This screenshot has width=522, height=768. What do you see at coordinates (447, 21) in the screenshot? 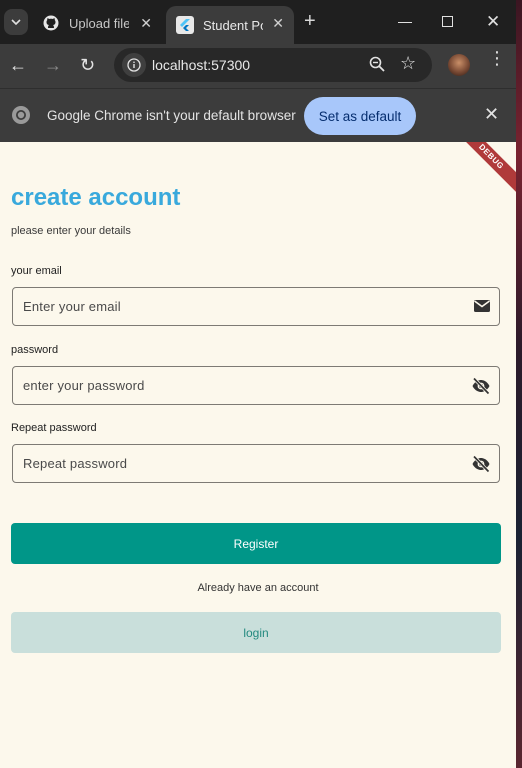
I see `maximize-icon` at bounding box center [447, 21].